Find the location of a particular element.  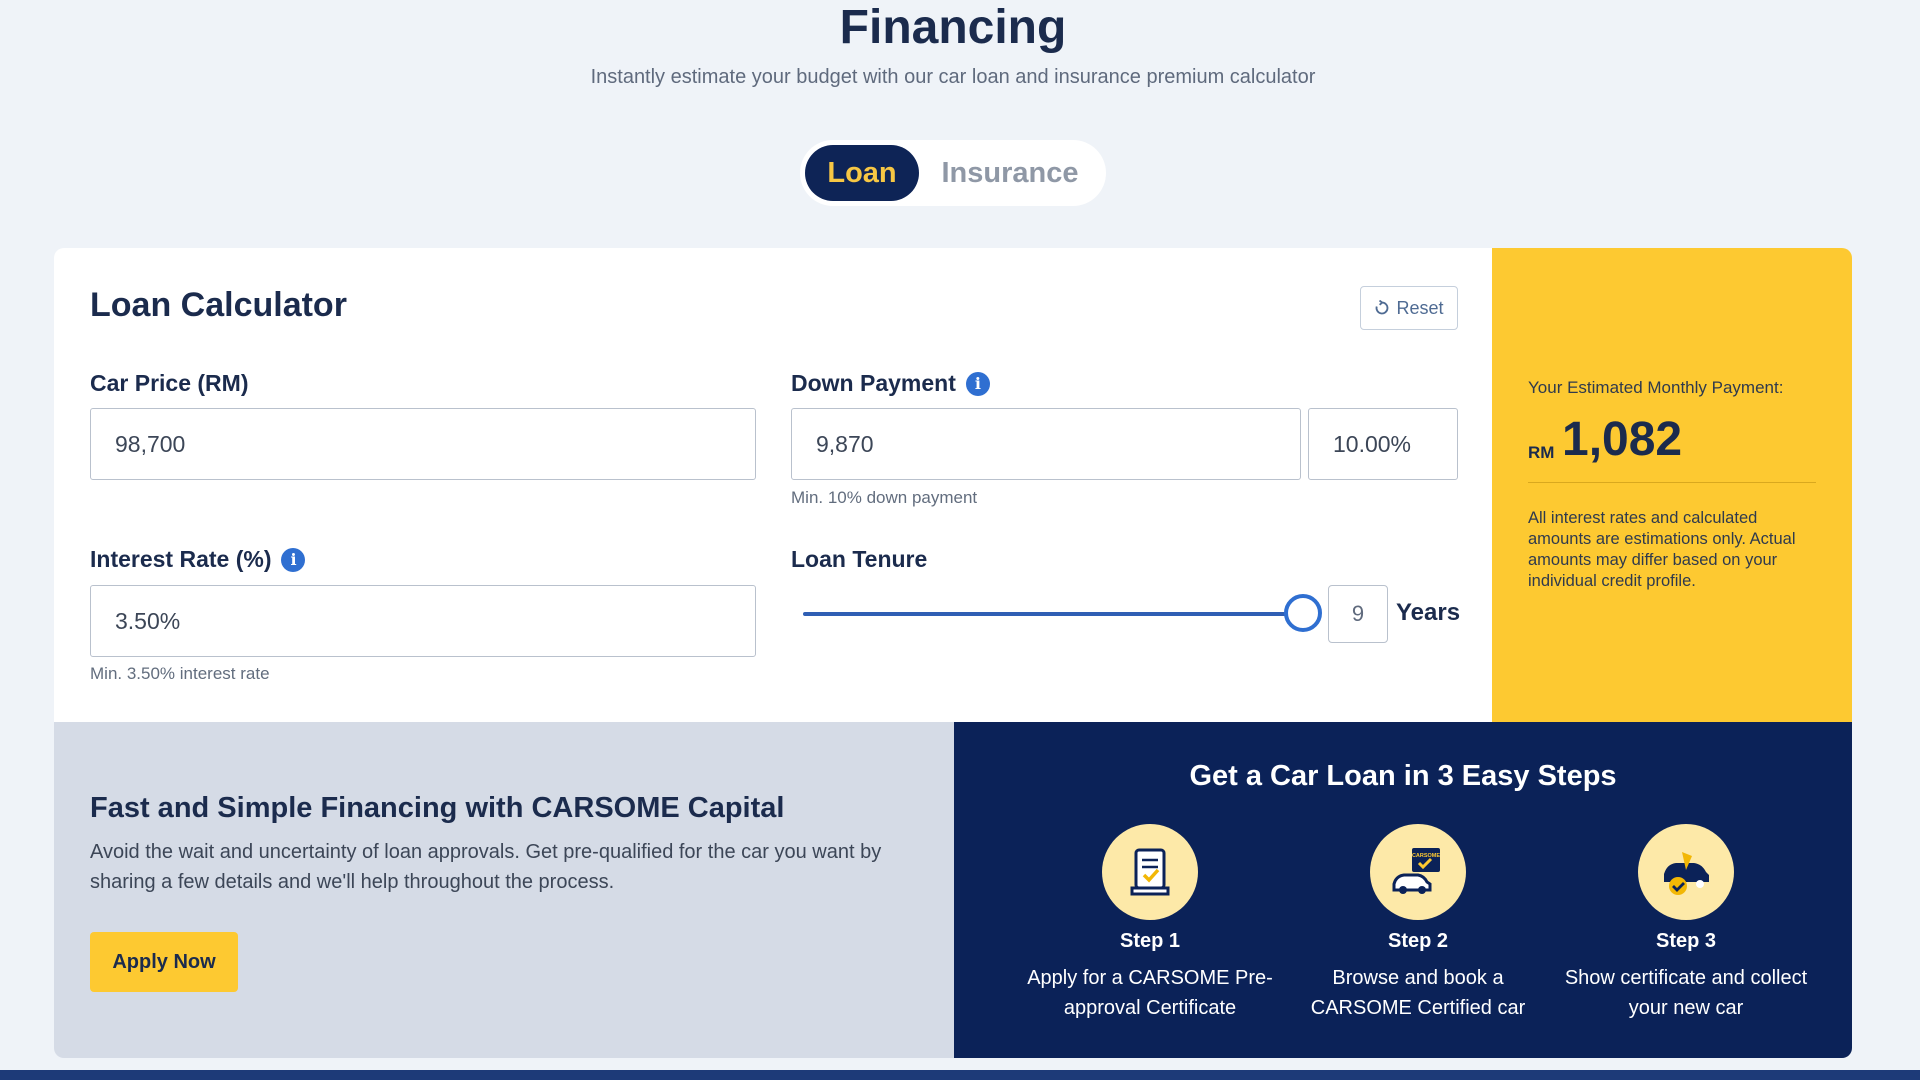

down-payment-label: Down Payment i is located at coordinates (890, 383).